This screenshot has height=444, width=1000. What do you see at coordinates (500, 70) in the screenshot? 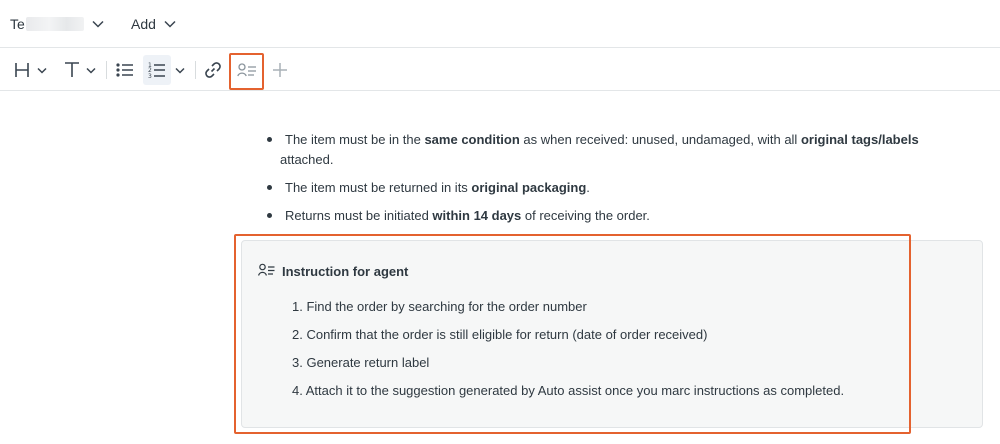
I see `editor-toolbar: 1 2 3` at bounding box center [500, 70].